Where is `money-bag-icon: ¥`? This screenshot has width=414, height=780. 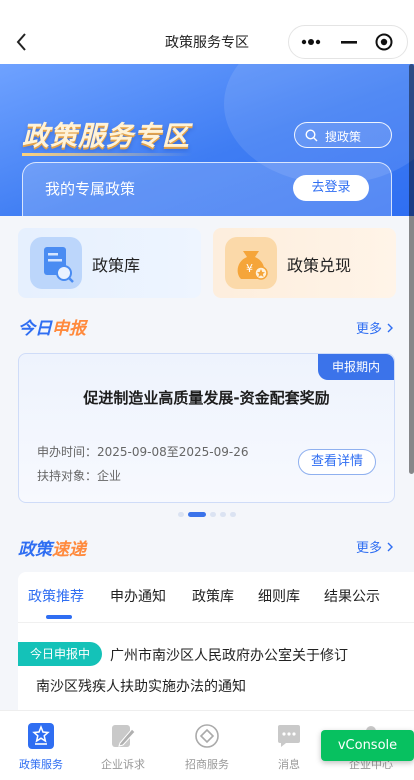
money-bag-icon: ¥ is located at coordinates (251, 263).